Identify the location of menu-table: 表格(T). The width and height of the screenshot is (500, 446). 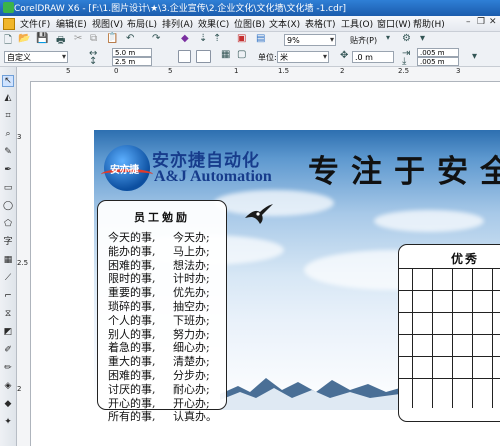
(320, 23).